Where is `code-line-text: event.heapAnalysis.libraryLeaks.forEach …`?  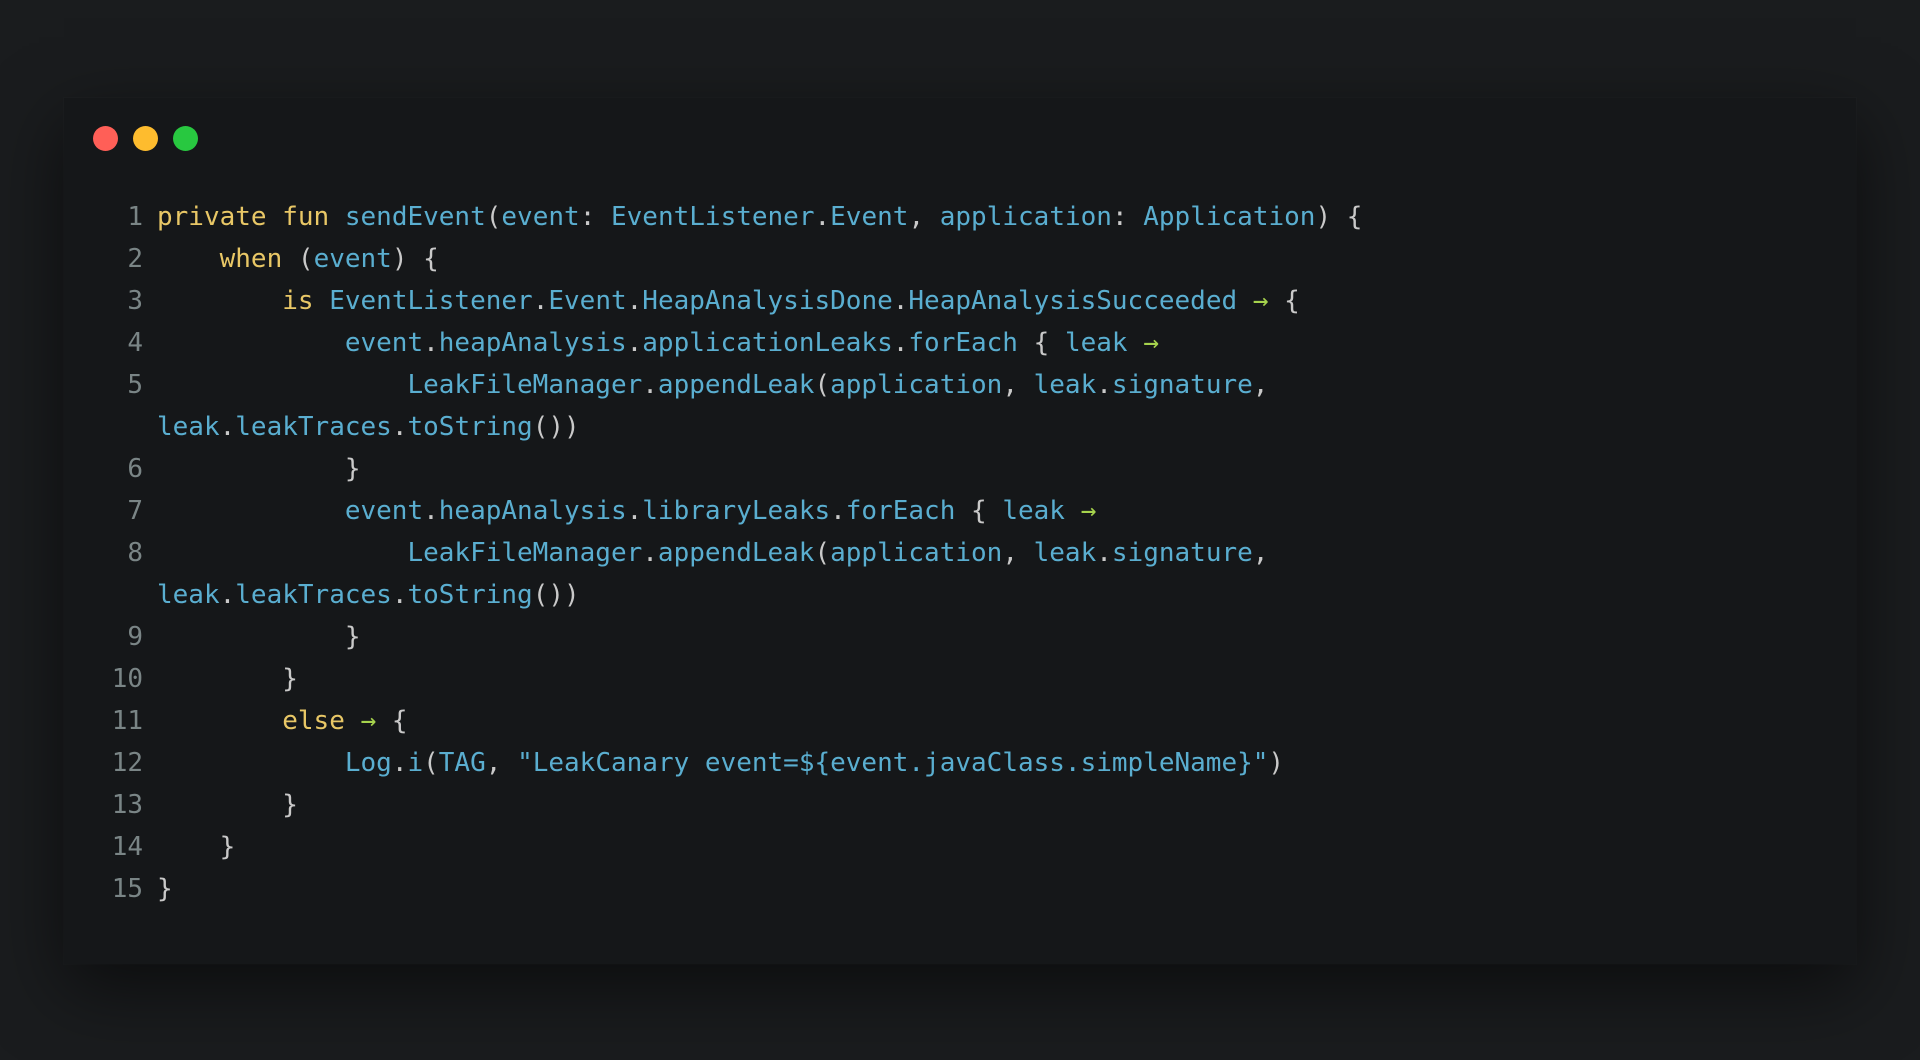
code-line-text: event.heapAnalysis.libraryLeaks.forEach … is located at coordinates (720, 511).